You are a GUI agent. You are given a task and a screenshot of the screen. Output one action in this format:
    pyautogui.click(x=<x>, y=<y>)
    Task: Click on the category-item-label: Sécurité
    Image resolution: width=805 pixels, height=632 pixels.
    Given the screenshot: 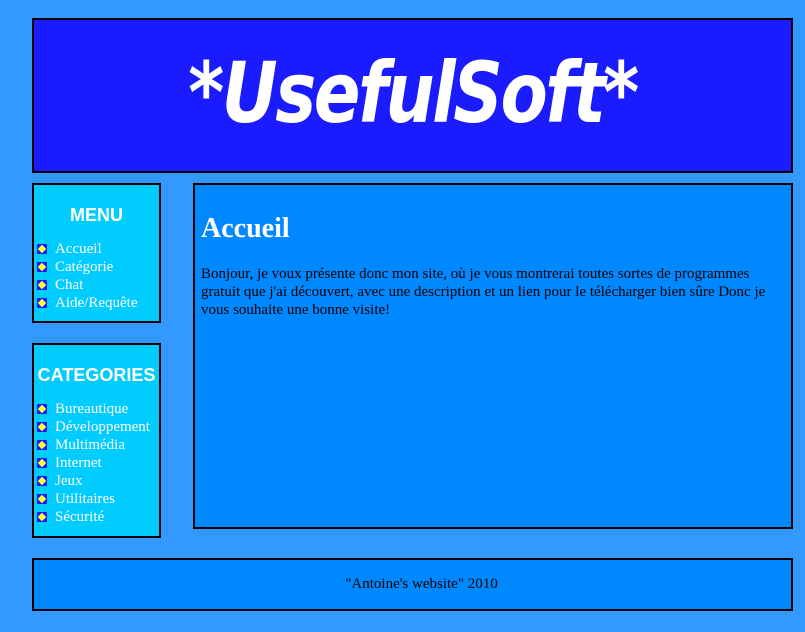 What is the action you would take?
    pyautogui.click(x=79, y=517)
    